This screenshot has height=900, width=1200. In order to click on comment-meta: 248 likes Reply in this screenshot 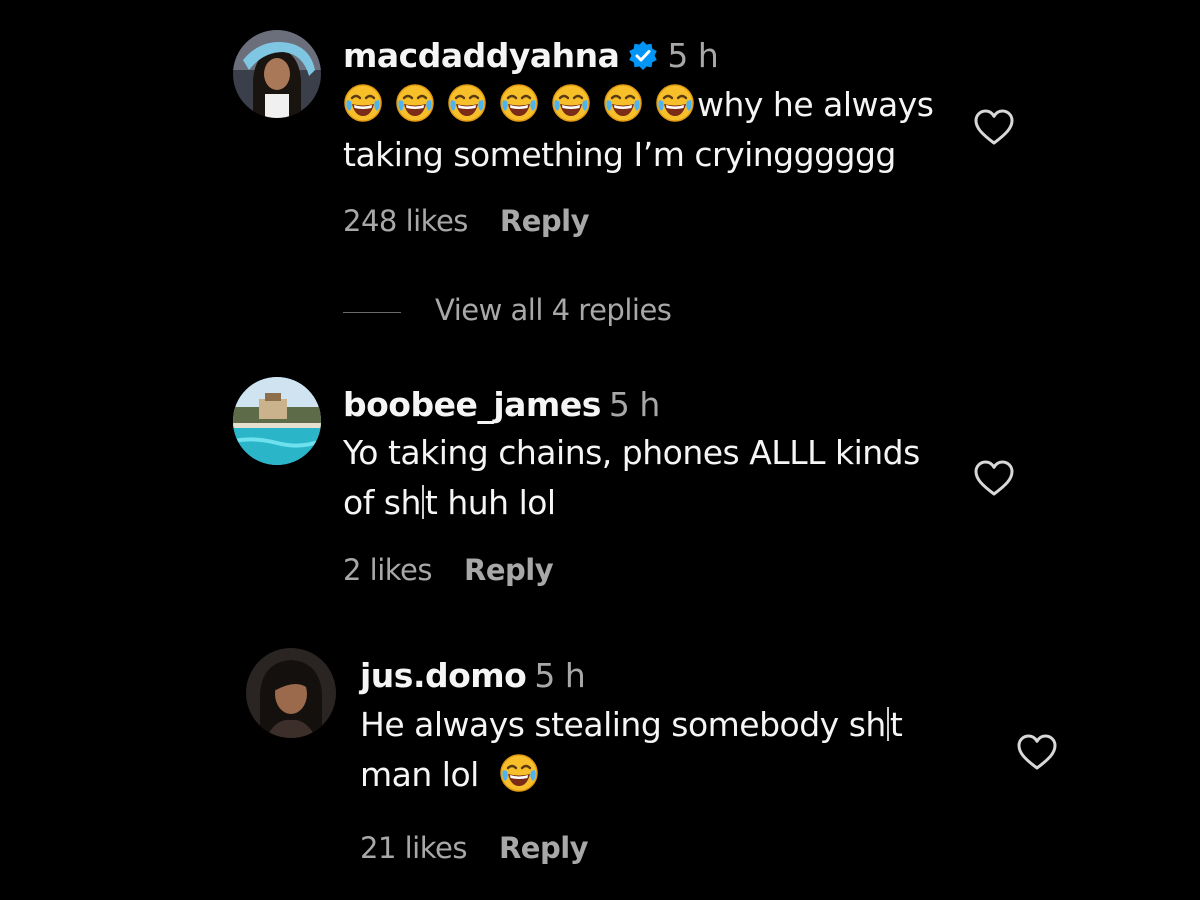, I will do `click(466, 221)`.